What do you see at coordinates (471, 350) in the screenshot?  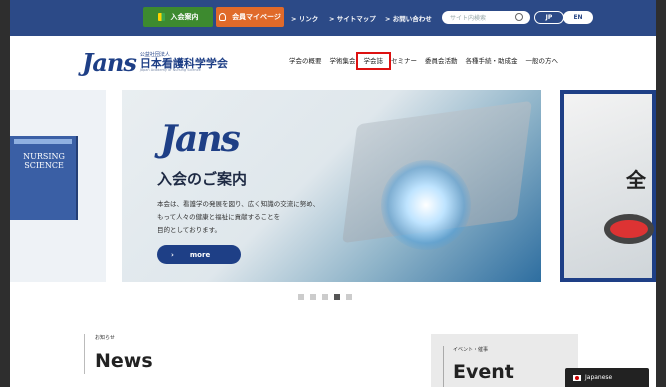 I see `event-label: イベント・催事` at bounding box center [471, 350].